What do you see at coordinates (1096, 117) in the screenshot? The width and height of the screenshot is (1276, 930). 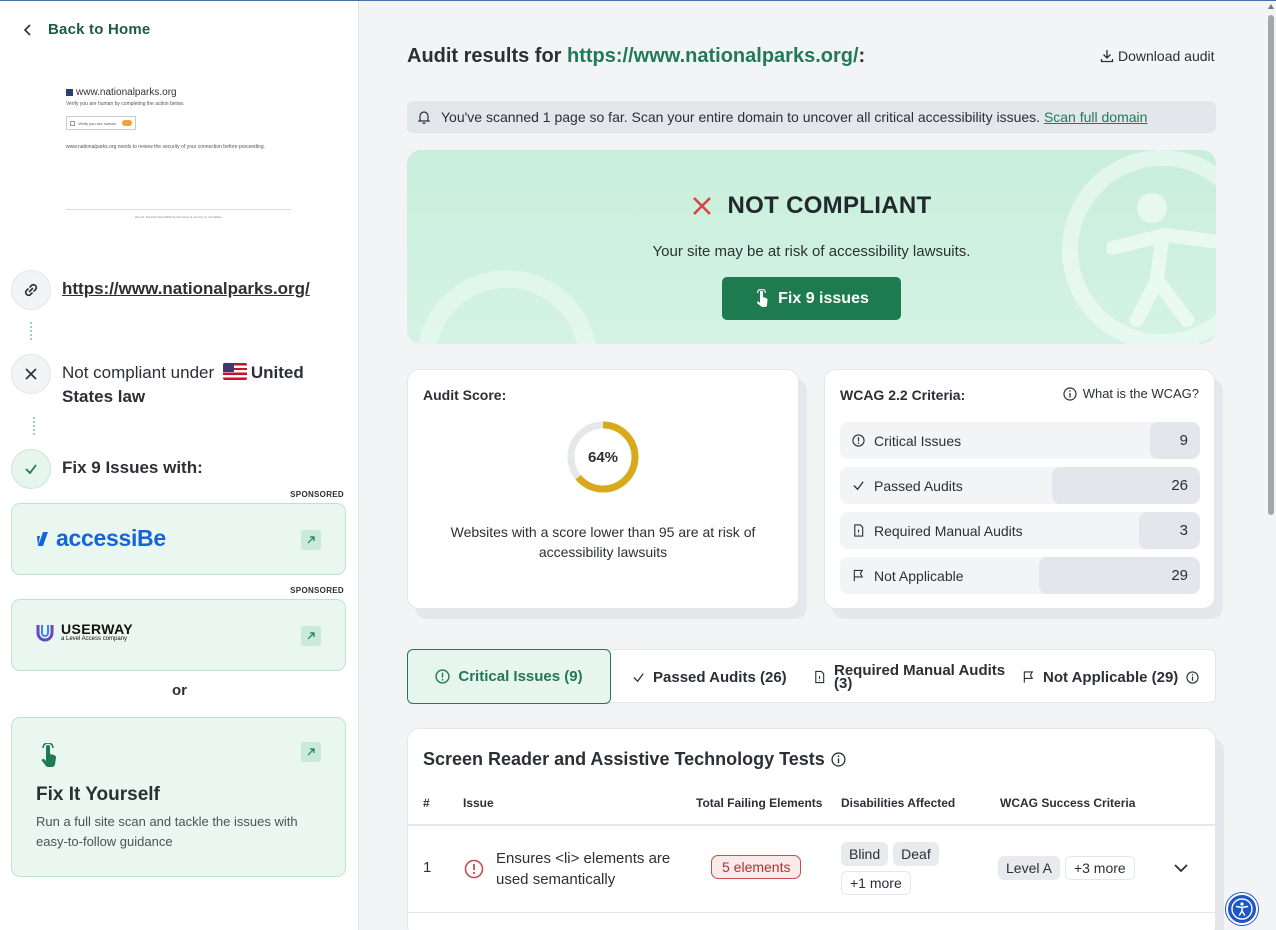 I see `scan-full-domain-link: Scan full domain` at bounding box center [1096, 117].